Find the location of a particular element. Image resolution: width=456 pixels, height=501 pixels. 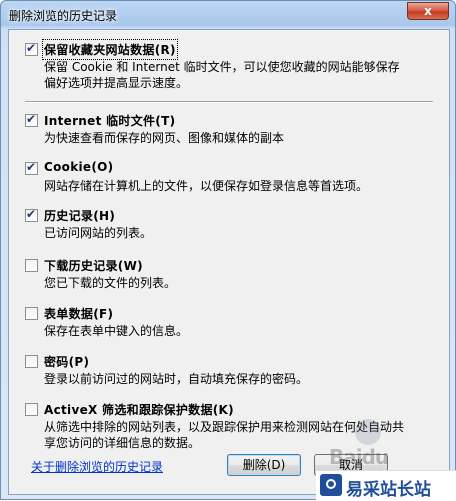

checkbox-download-history is located at coordinates (31, 265).